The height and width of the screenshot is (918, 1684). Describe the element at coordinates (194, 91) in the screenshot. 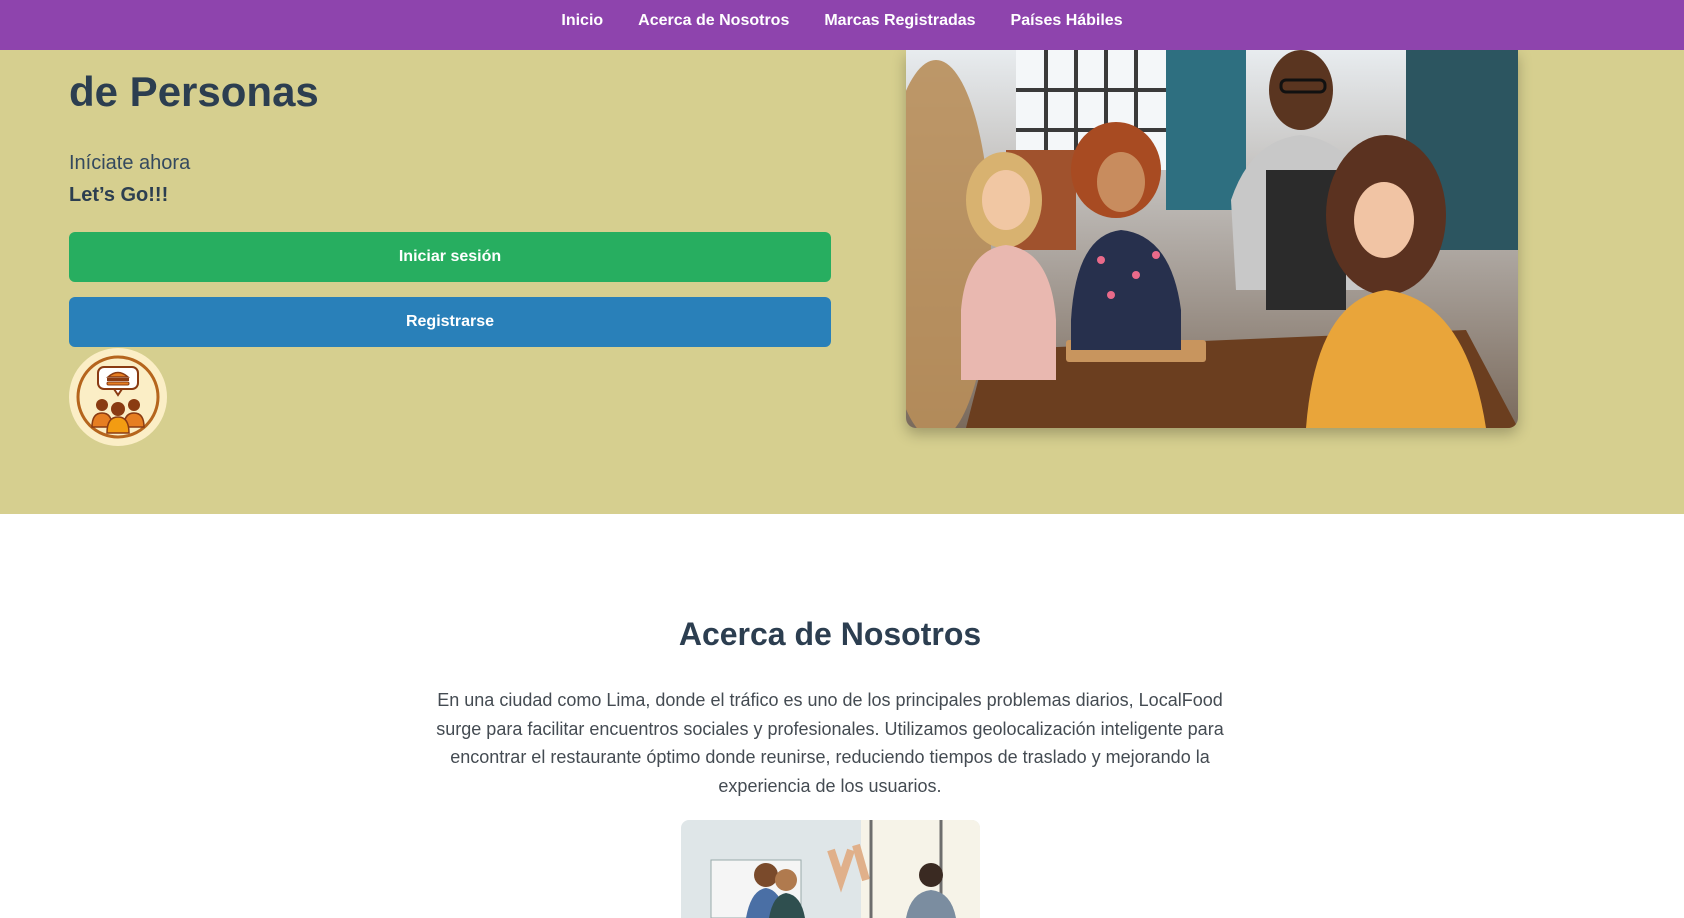

I see `hero-title: de Personas` at that location.